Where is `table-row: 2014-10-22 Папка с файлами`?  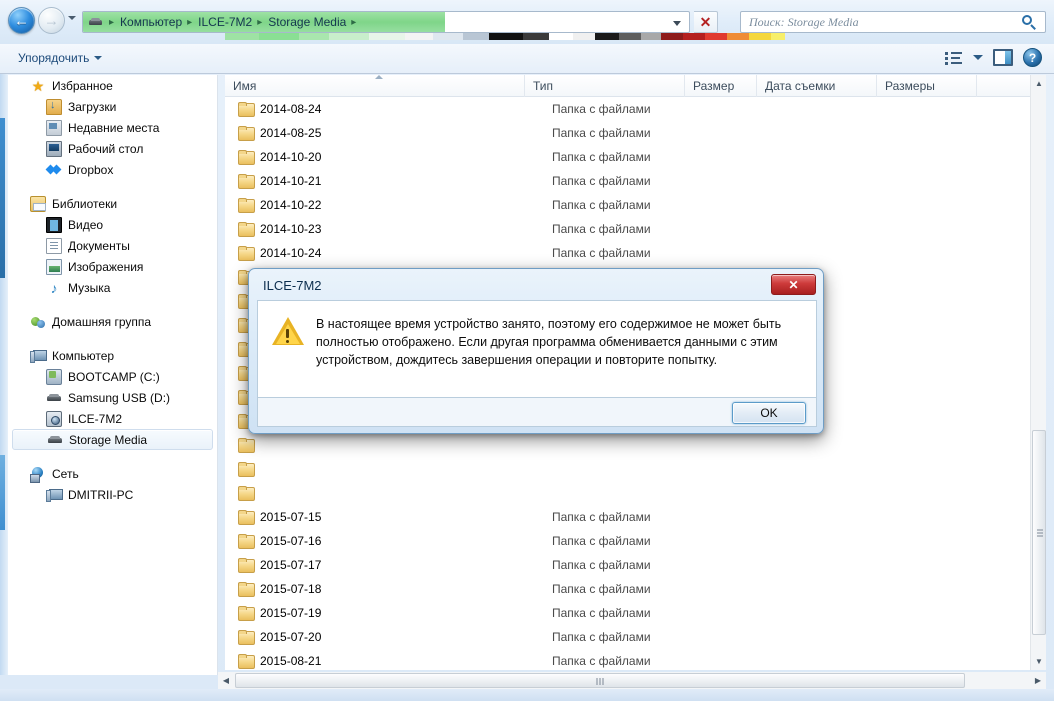 table-row: 2014-10-22 Папка с файлами is located at coordinates (627, 205).